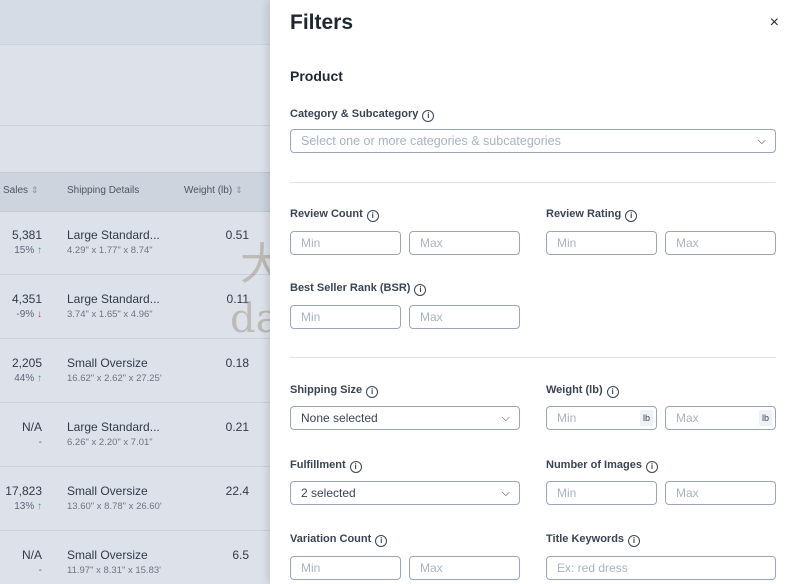 Image resolution: width=785 pixels, height=584 pixels. I want to click on fulfillment-label: Fulfillment i, so click(326, 466).